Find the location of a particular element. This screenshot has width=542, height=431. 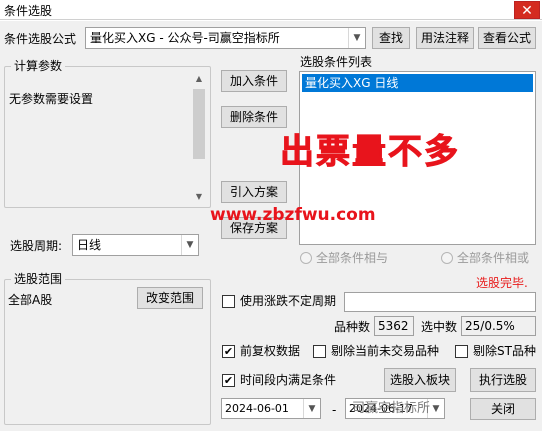

range-value: 全部A股 is located at coordinates (30, 300).